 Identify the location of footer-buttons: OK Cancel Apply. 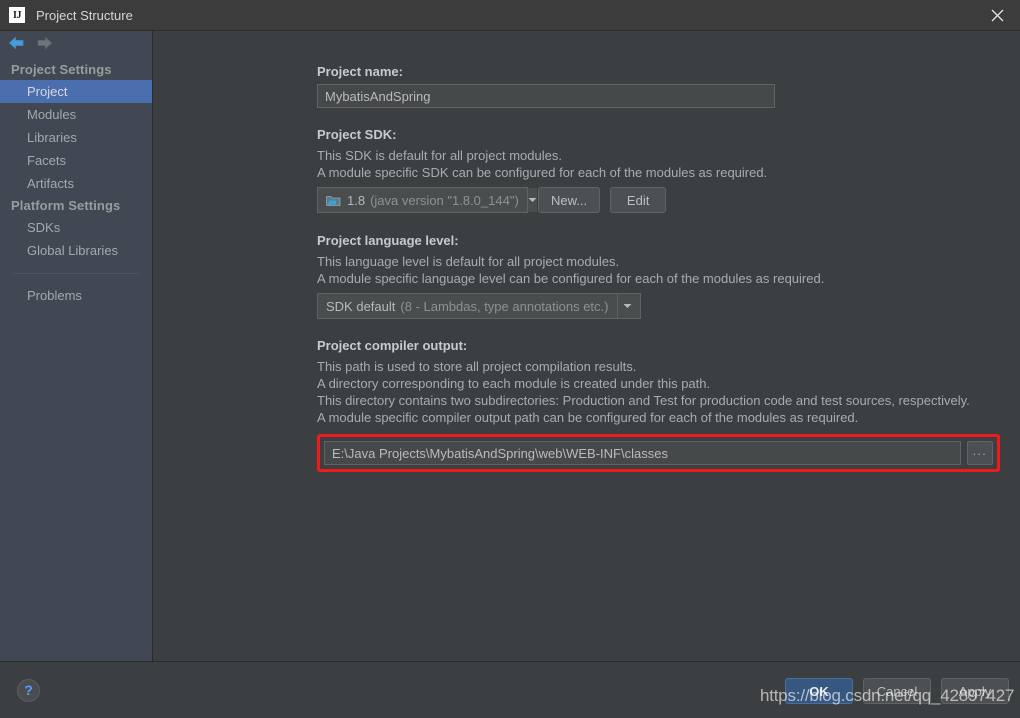
(897, 691).